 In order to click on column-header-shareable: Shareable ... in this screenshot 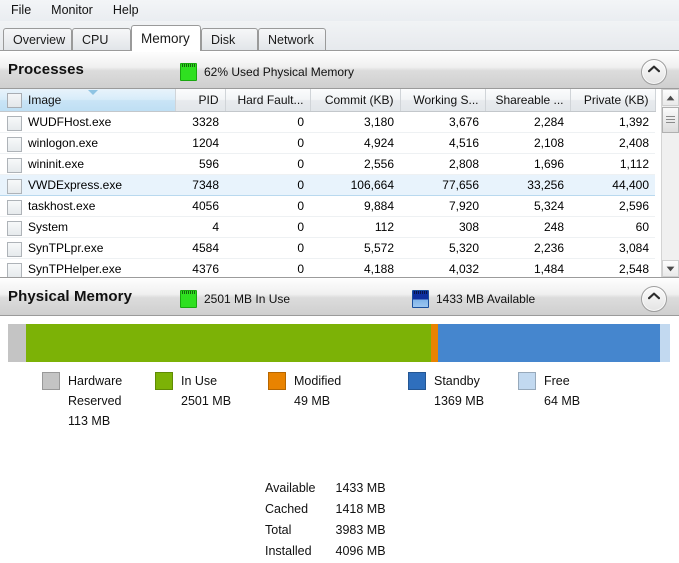, I will do `click(528, 100)`.